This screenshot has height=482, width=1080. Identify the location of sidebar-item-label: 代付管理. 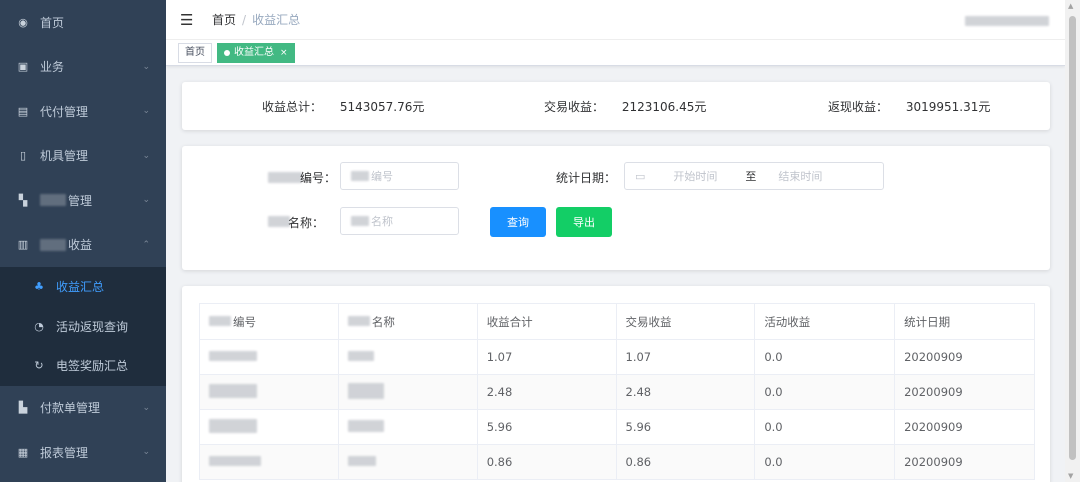
(64, 111).